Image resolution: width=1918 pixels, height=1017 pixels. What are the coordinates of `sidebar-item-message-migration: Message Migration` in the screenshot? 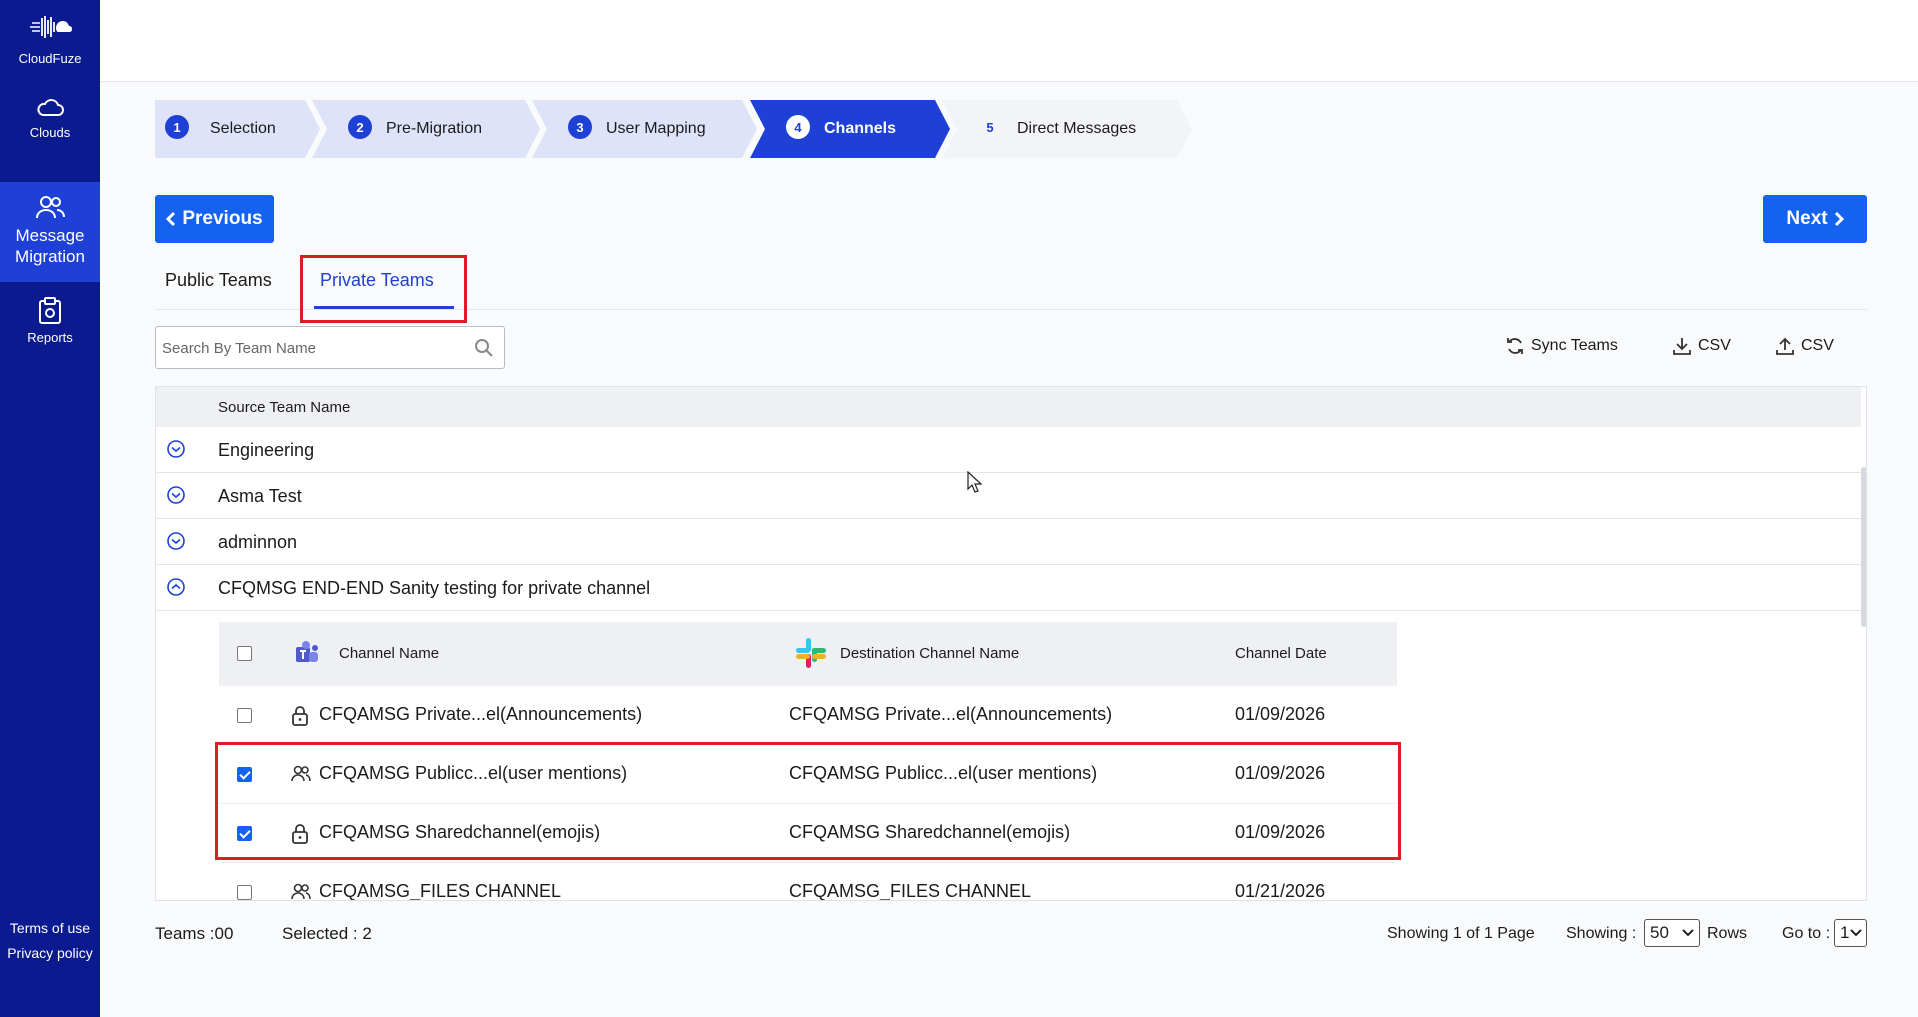 It's located at (50, 232).